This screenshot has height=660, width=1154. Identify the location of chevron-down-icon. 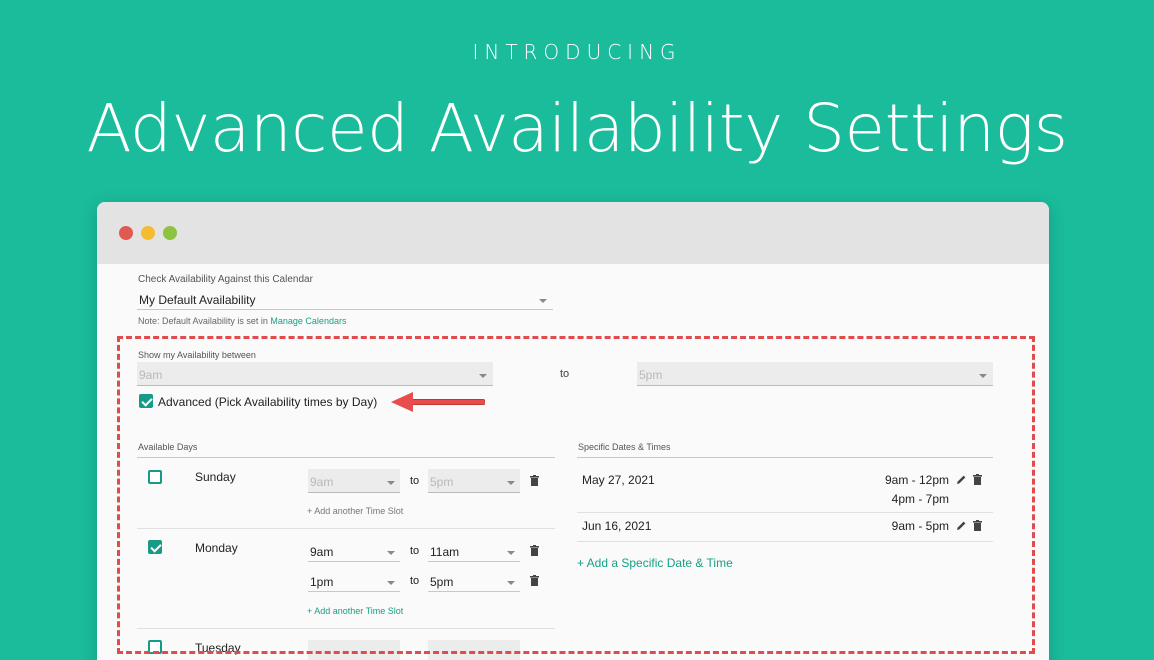
(543, 301).